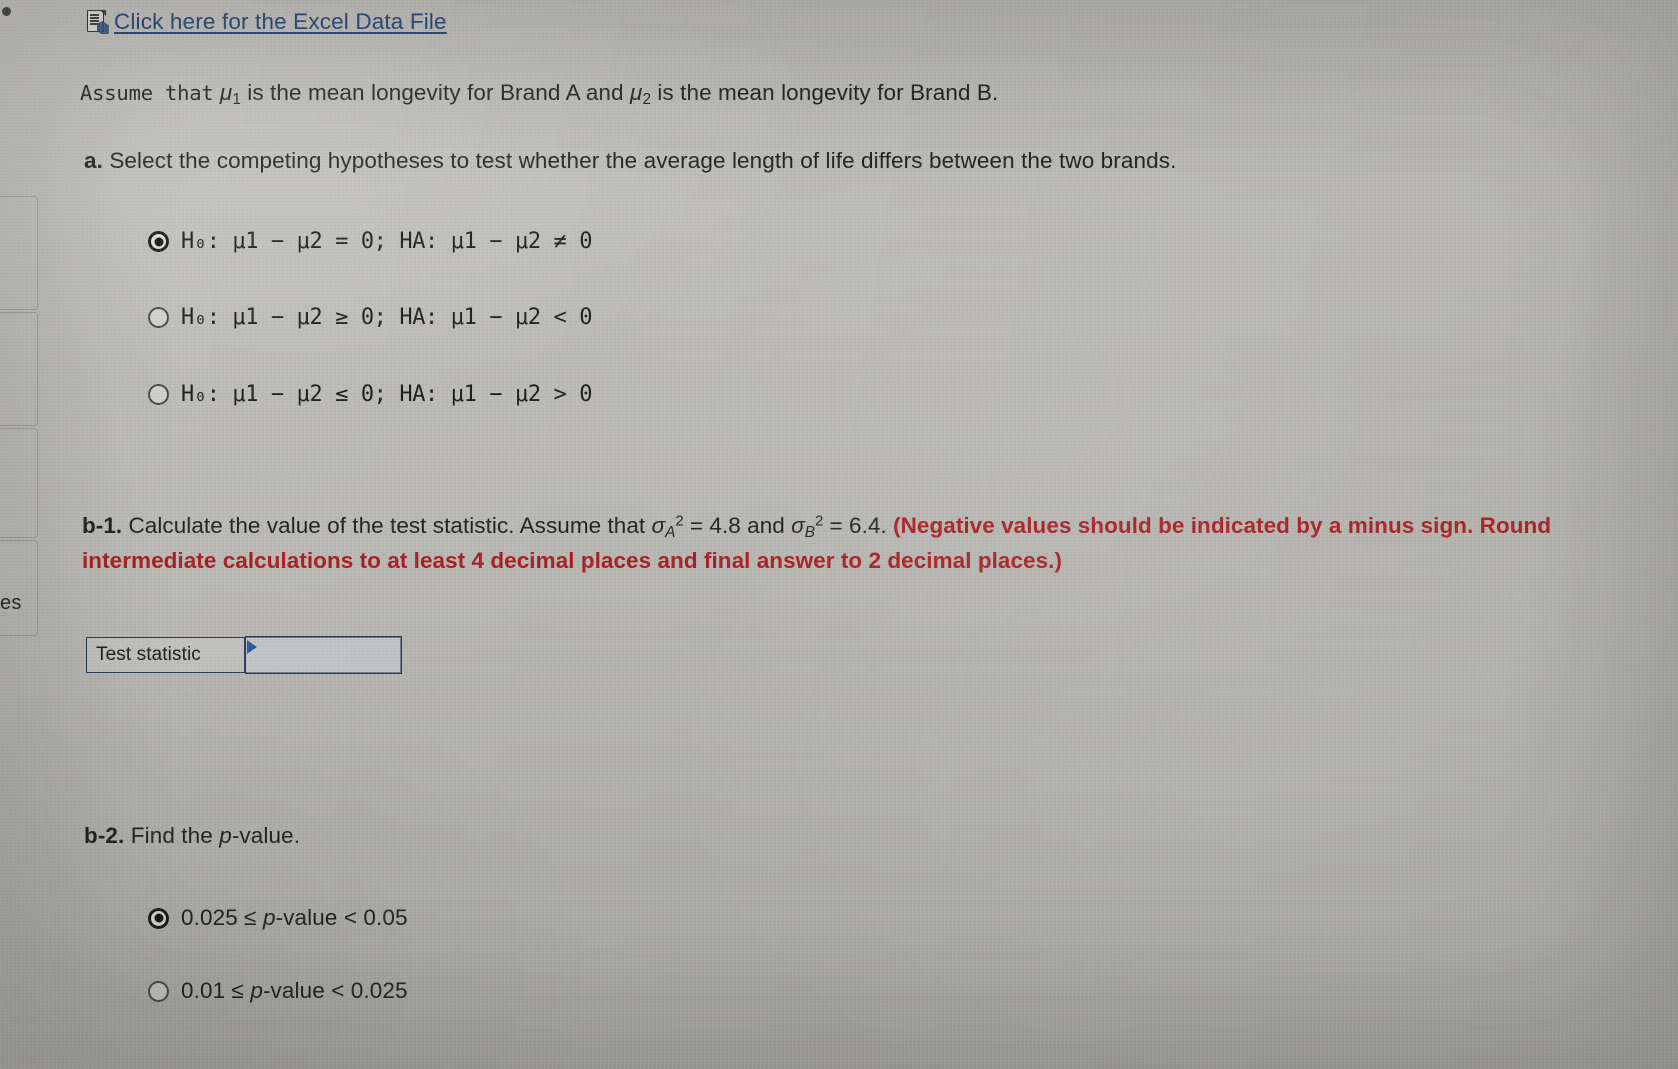 The width and height of the screenshot is (1678, 1069). What do you see at coordinates (147, 93) in the screenshot?
I see `assume-prefix: Assume that` at bounding box center [147, 93].